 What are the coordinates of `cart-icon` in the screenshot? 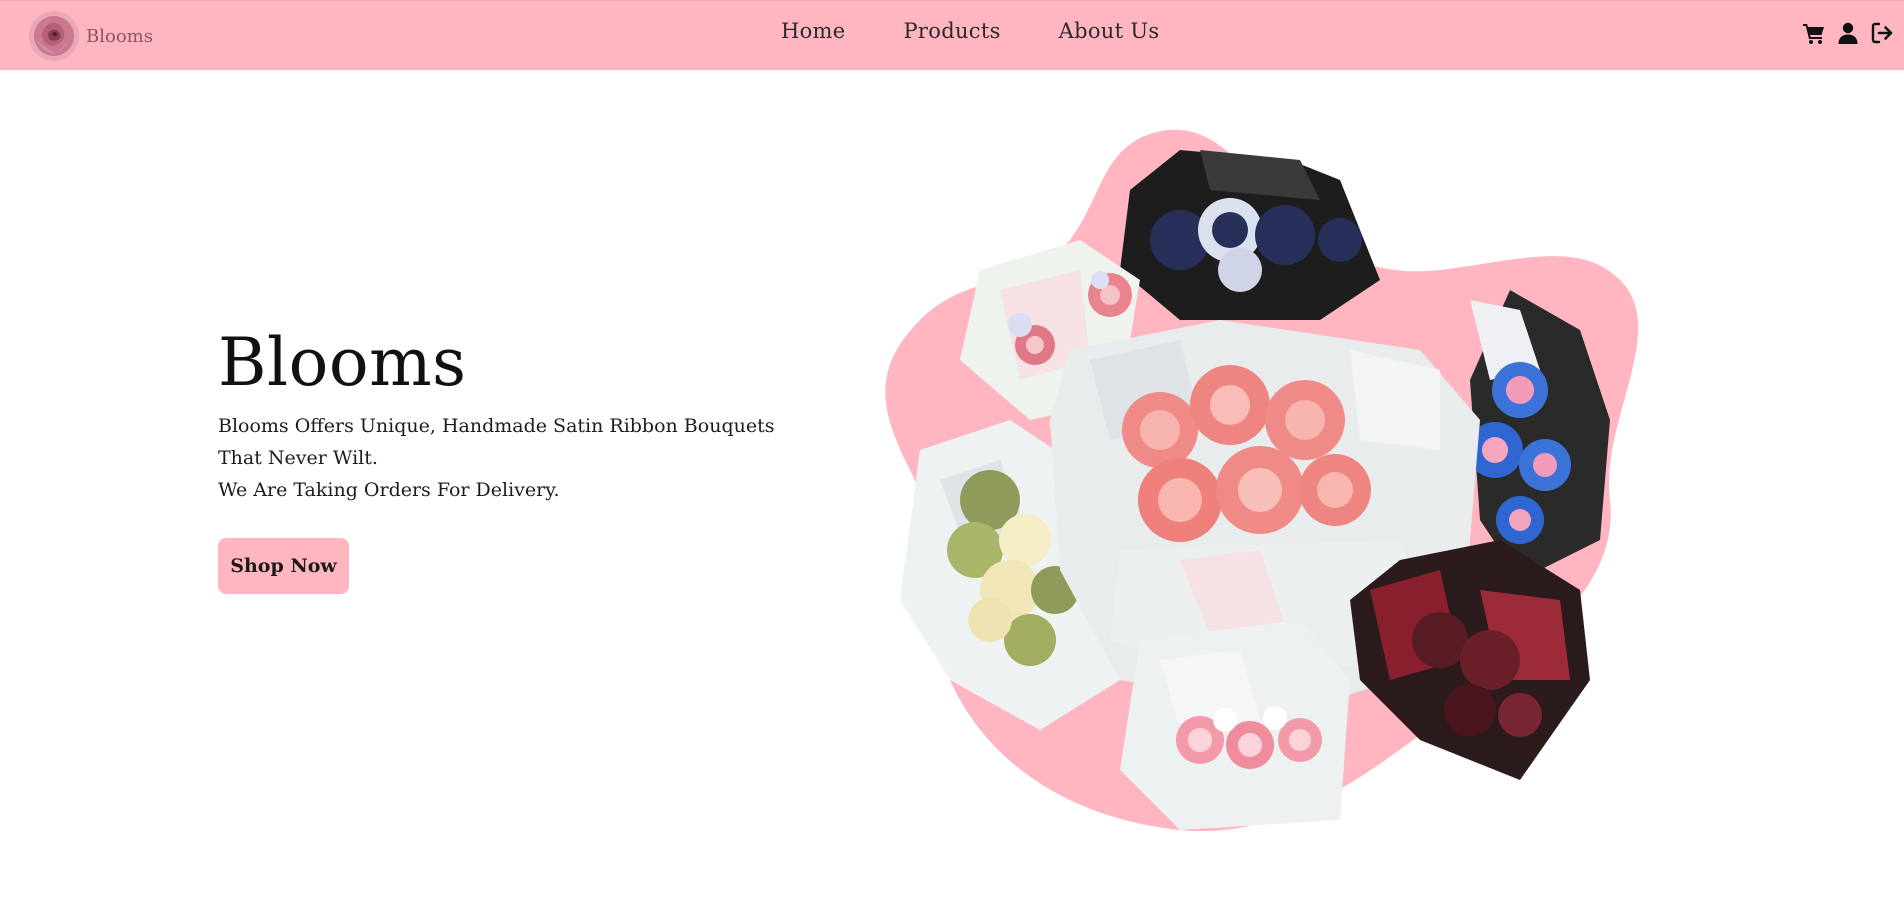 It's located at (1814, 33).